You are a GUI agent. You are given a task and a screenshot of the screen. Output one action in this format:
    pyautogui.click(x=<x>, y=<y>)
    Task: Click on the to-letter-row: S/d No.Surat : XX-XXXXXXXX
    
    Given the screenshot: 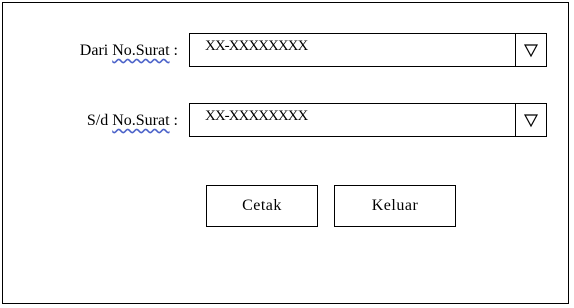 What is the action you would take?
    pyautogui.click(x=285, y=120)
    